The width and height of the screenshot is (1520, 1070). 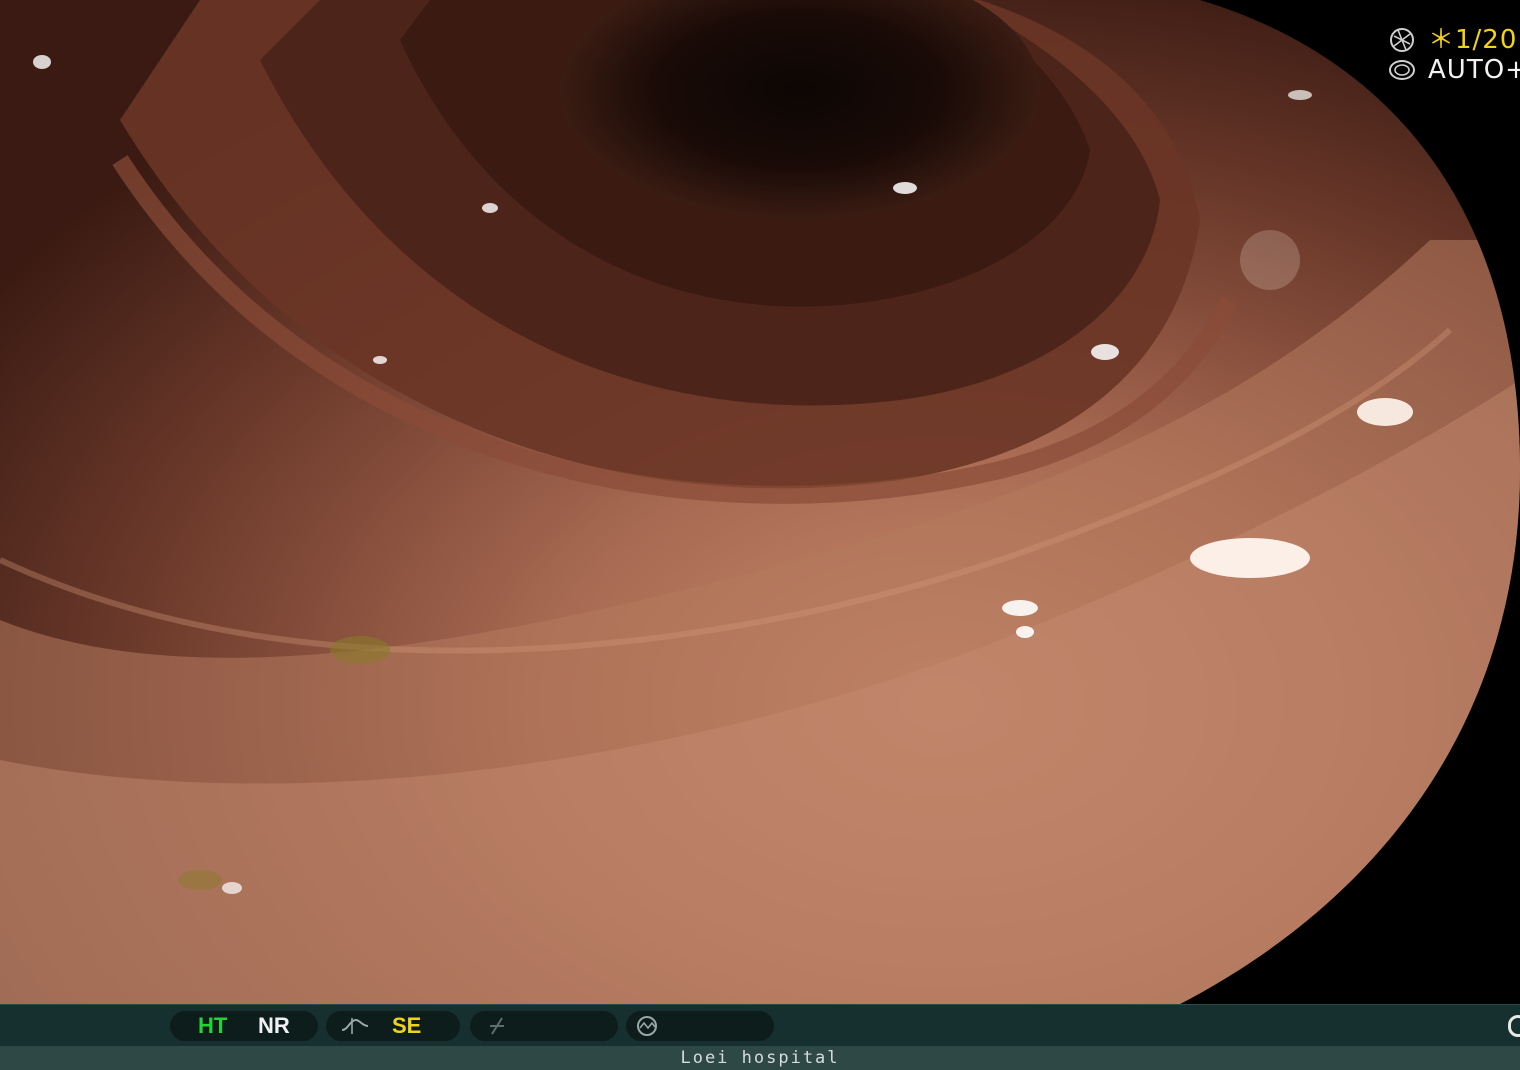 I want to click on scope-indicator, so click(x=700, y=1026).